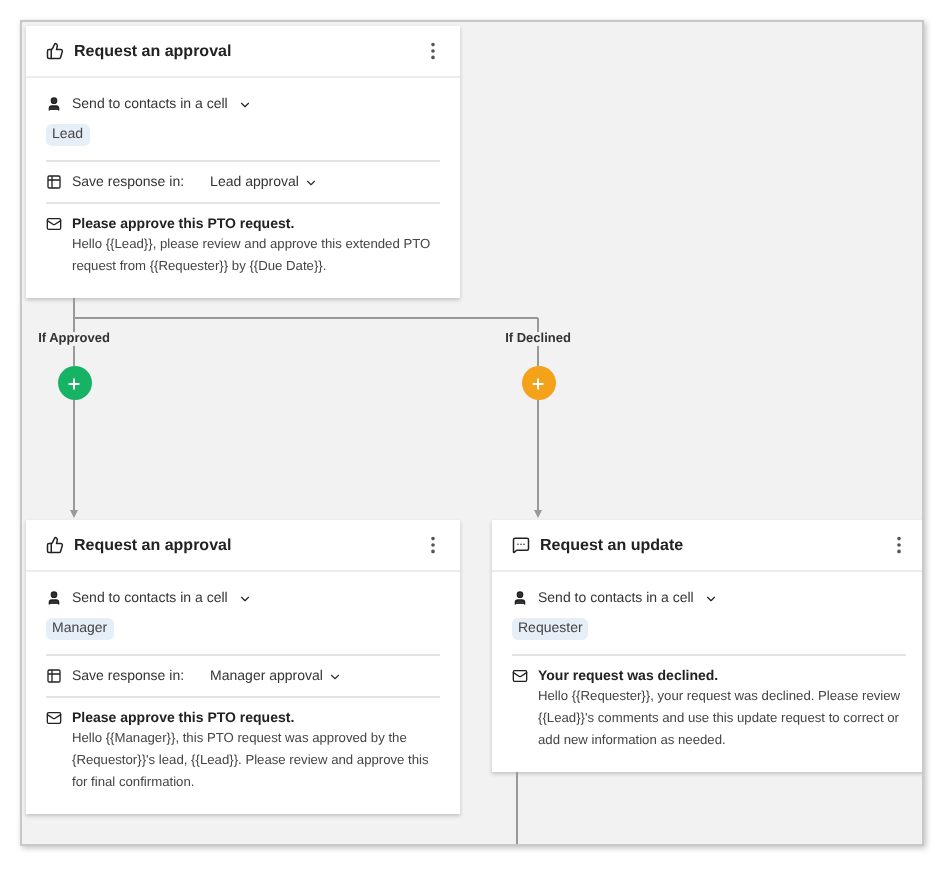 Image resolution: width=948 pixels, height=870 pixels. I want to click on message-icon, so click(521, 545).